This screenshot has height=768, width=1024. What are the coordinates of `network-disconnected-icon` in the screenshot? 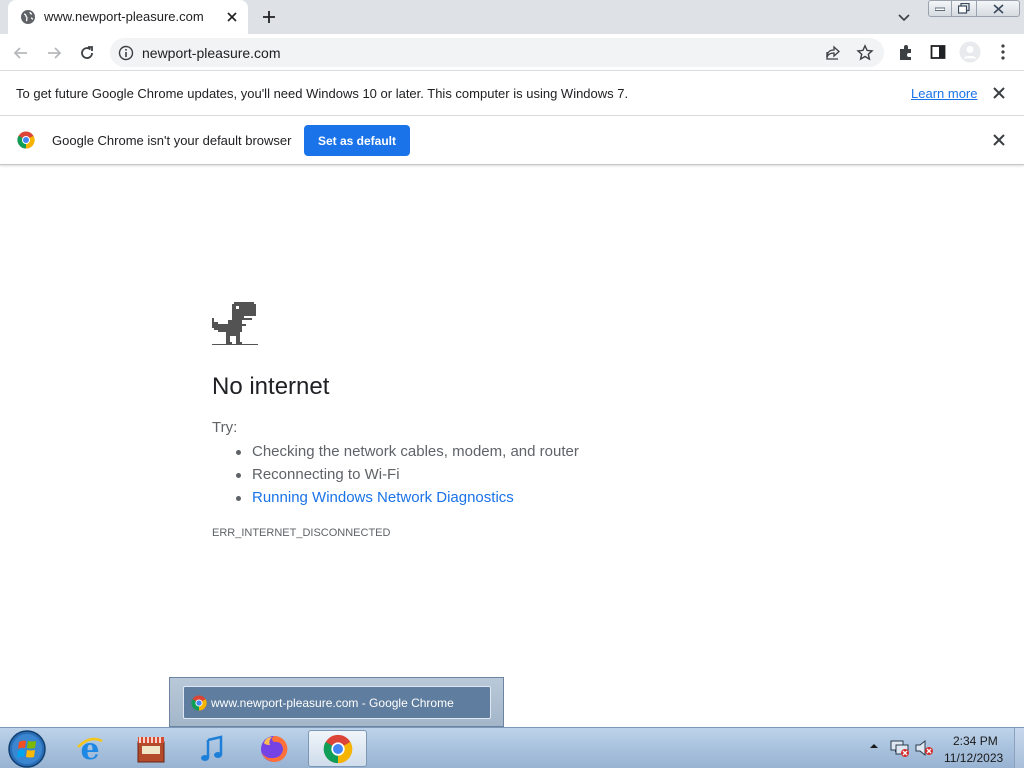 It's located at (900, 748).